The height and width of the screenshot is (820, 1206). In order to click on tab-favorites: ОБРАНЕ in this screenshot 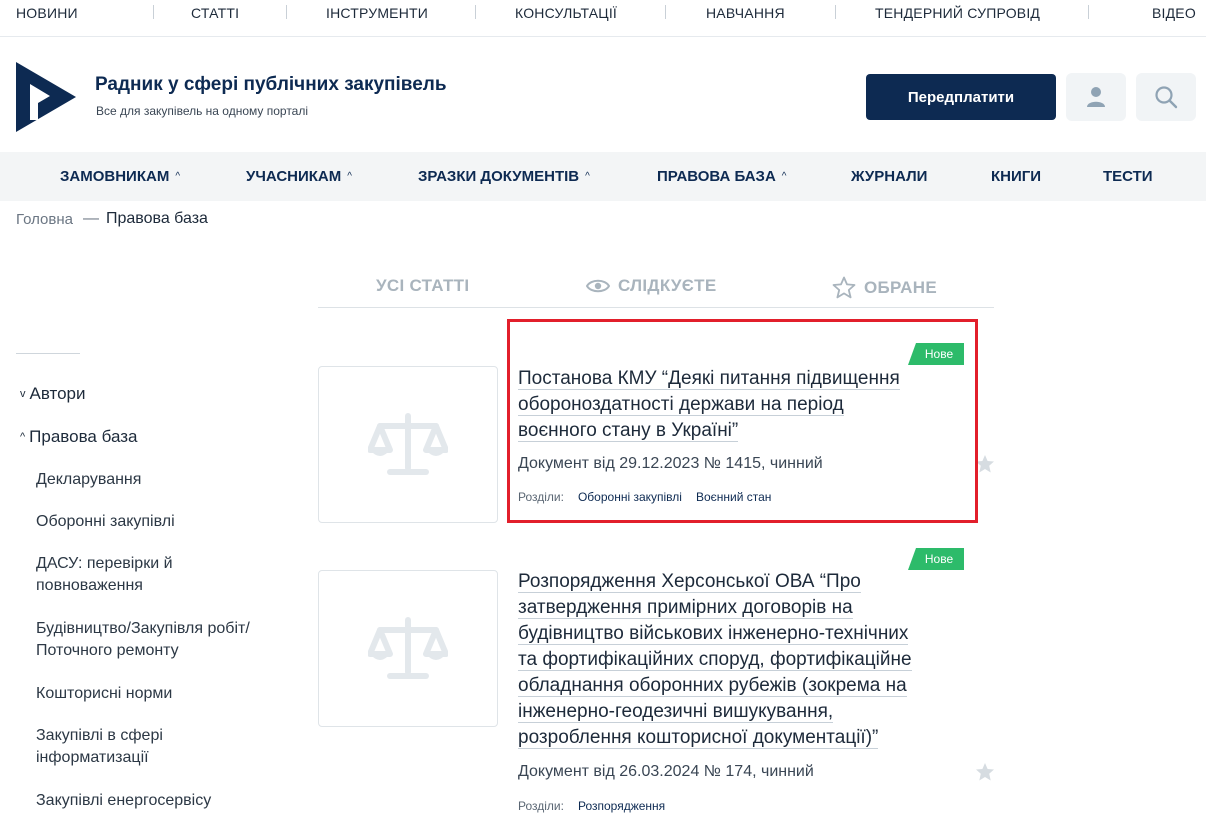, I will do `click(884, 287)`.